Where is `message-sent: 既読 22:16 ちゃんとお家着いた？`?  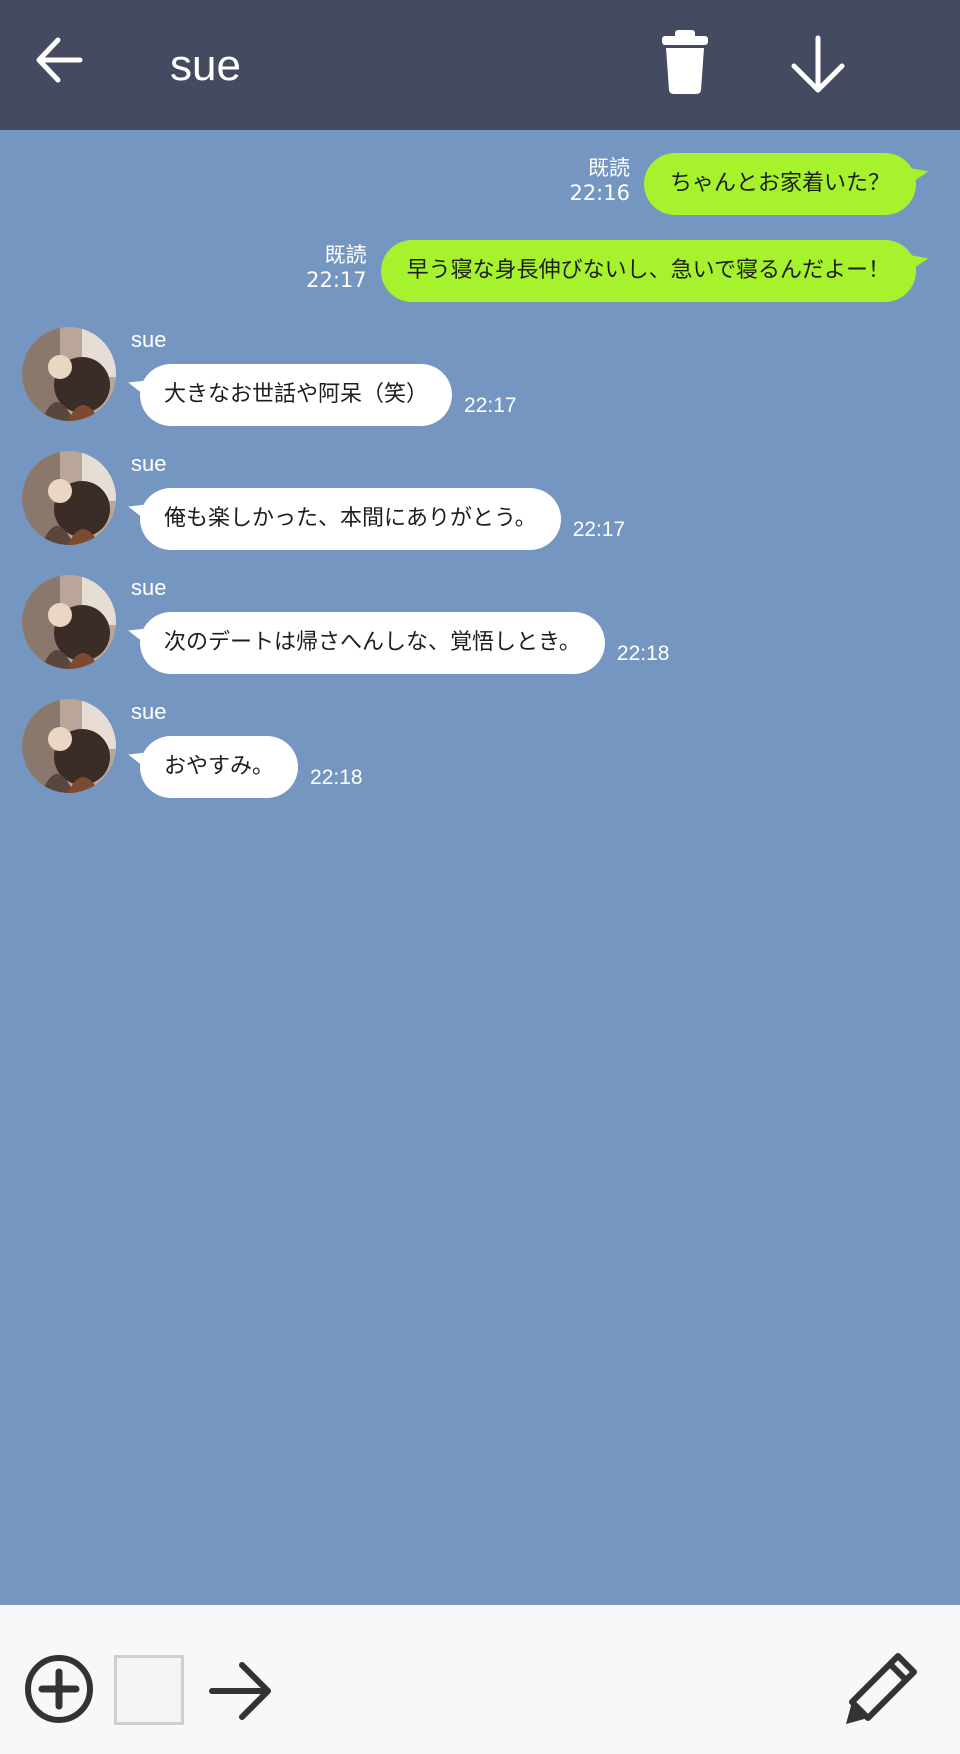 message-sent: 既読 22:16 ちゃんとお家着いた？ is located at coordinates (750, 184).